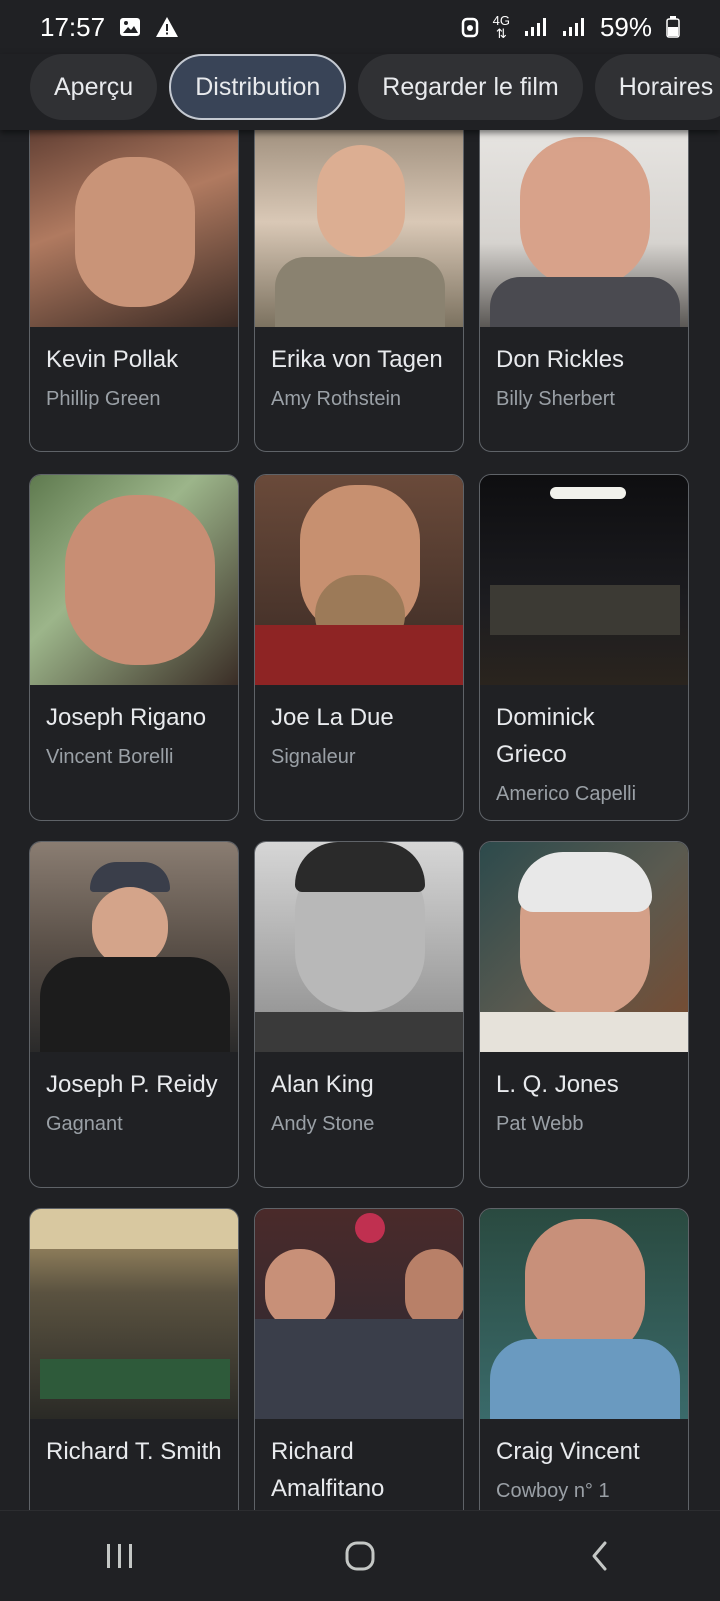  What do you see at coordinates (167, 27) in the screenshot?
I see `warning-icon` at bounding box center [167, 27].